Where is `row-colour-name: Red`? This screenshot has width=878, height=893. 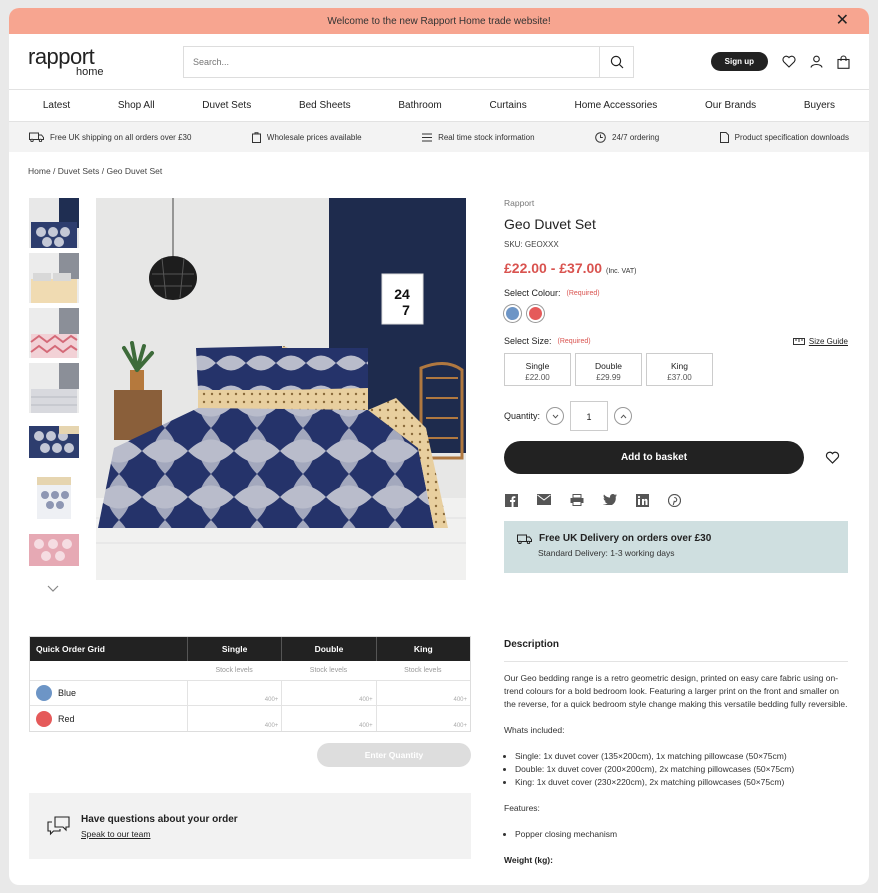 row-colour-name: Red is located at coordinates (66, 718).